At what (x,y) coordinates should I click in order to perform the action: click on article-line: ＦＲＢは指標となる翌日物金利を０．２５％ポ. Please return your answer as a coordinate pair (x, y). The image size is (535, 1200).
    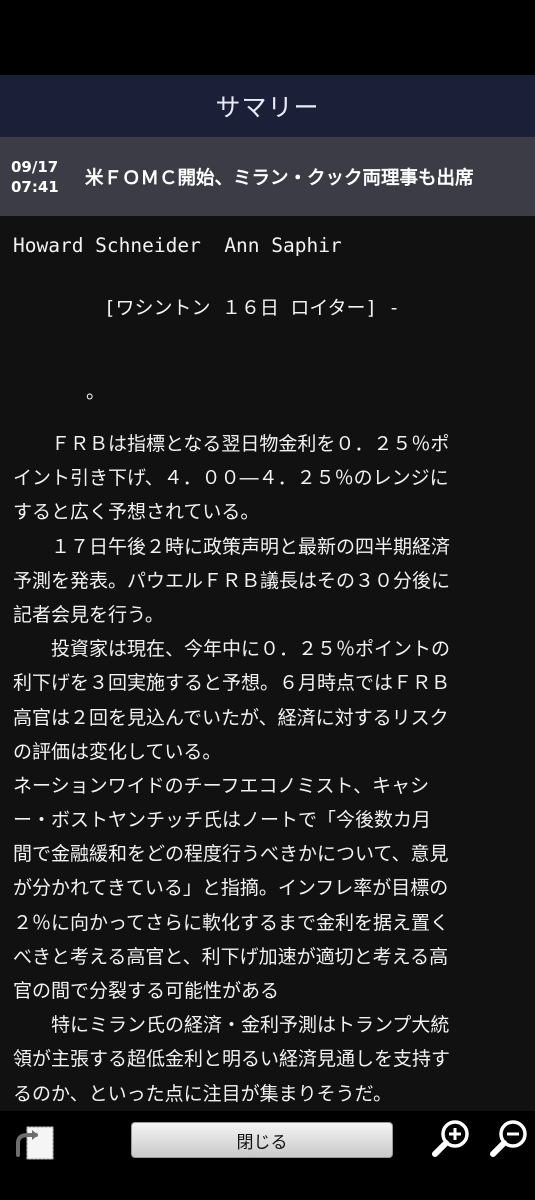
    Looking at the image, I should click on (231, 444).